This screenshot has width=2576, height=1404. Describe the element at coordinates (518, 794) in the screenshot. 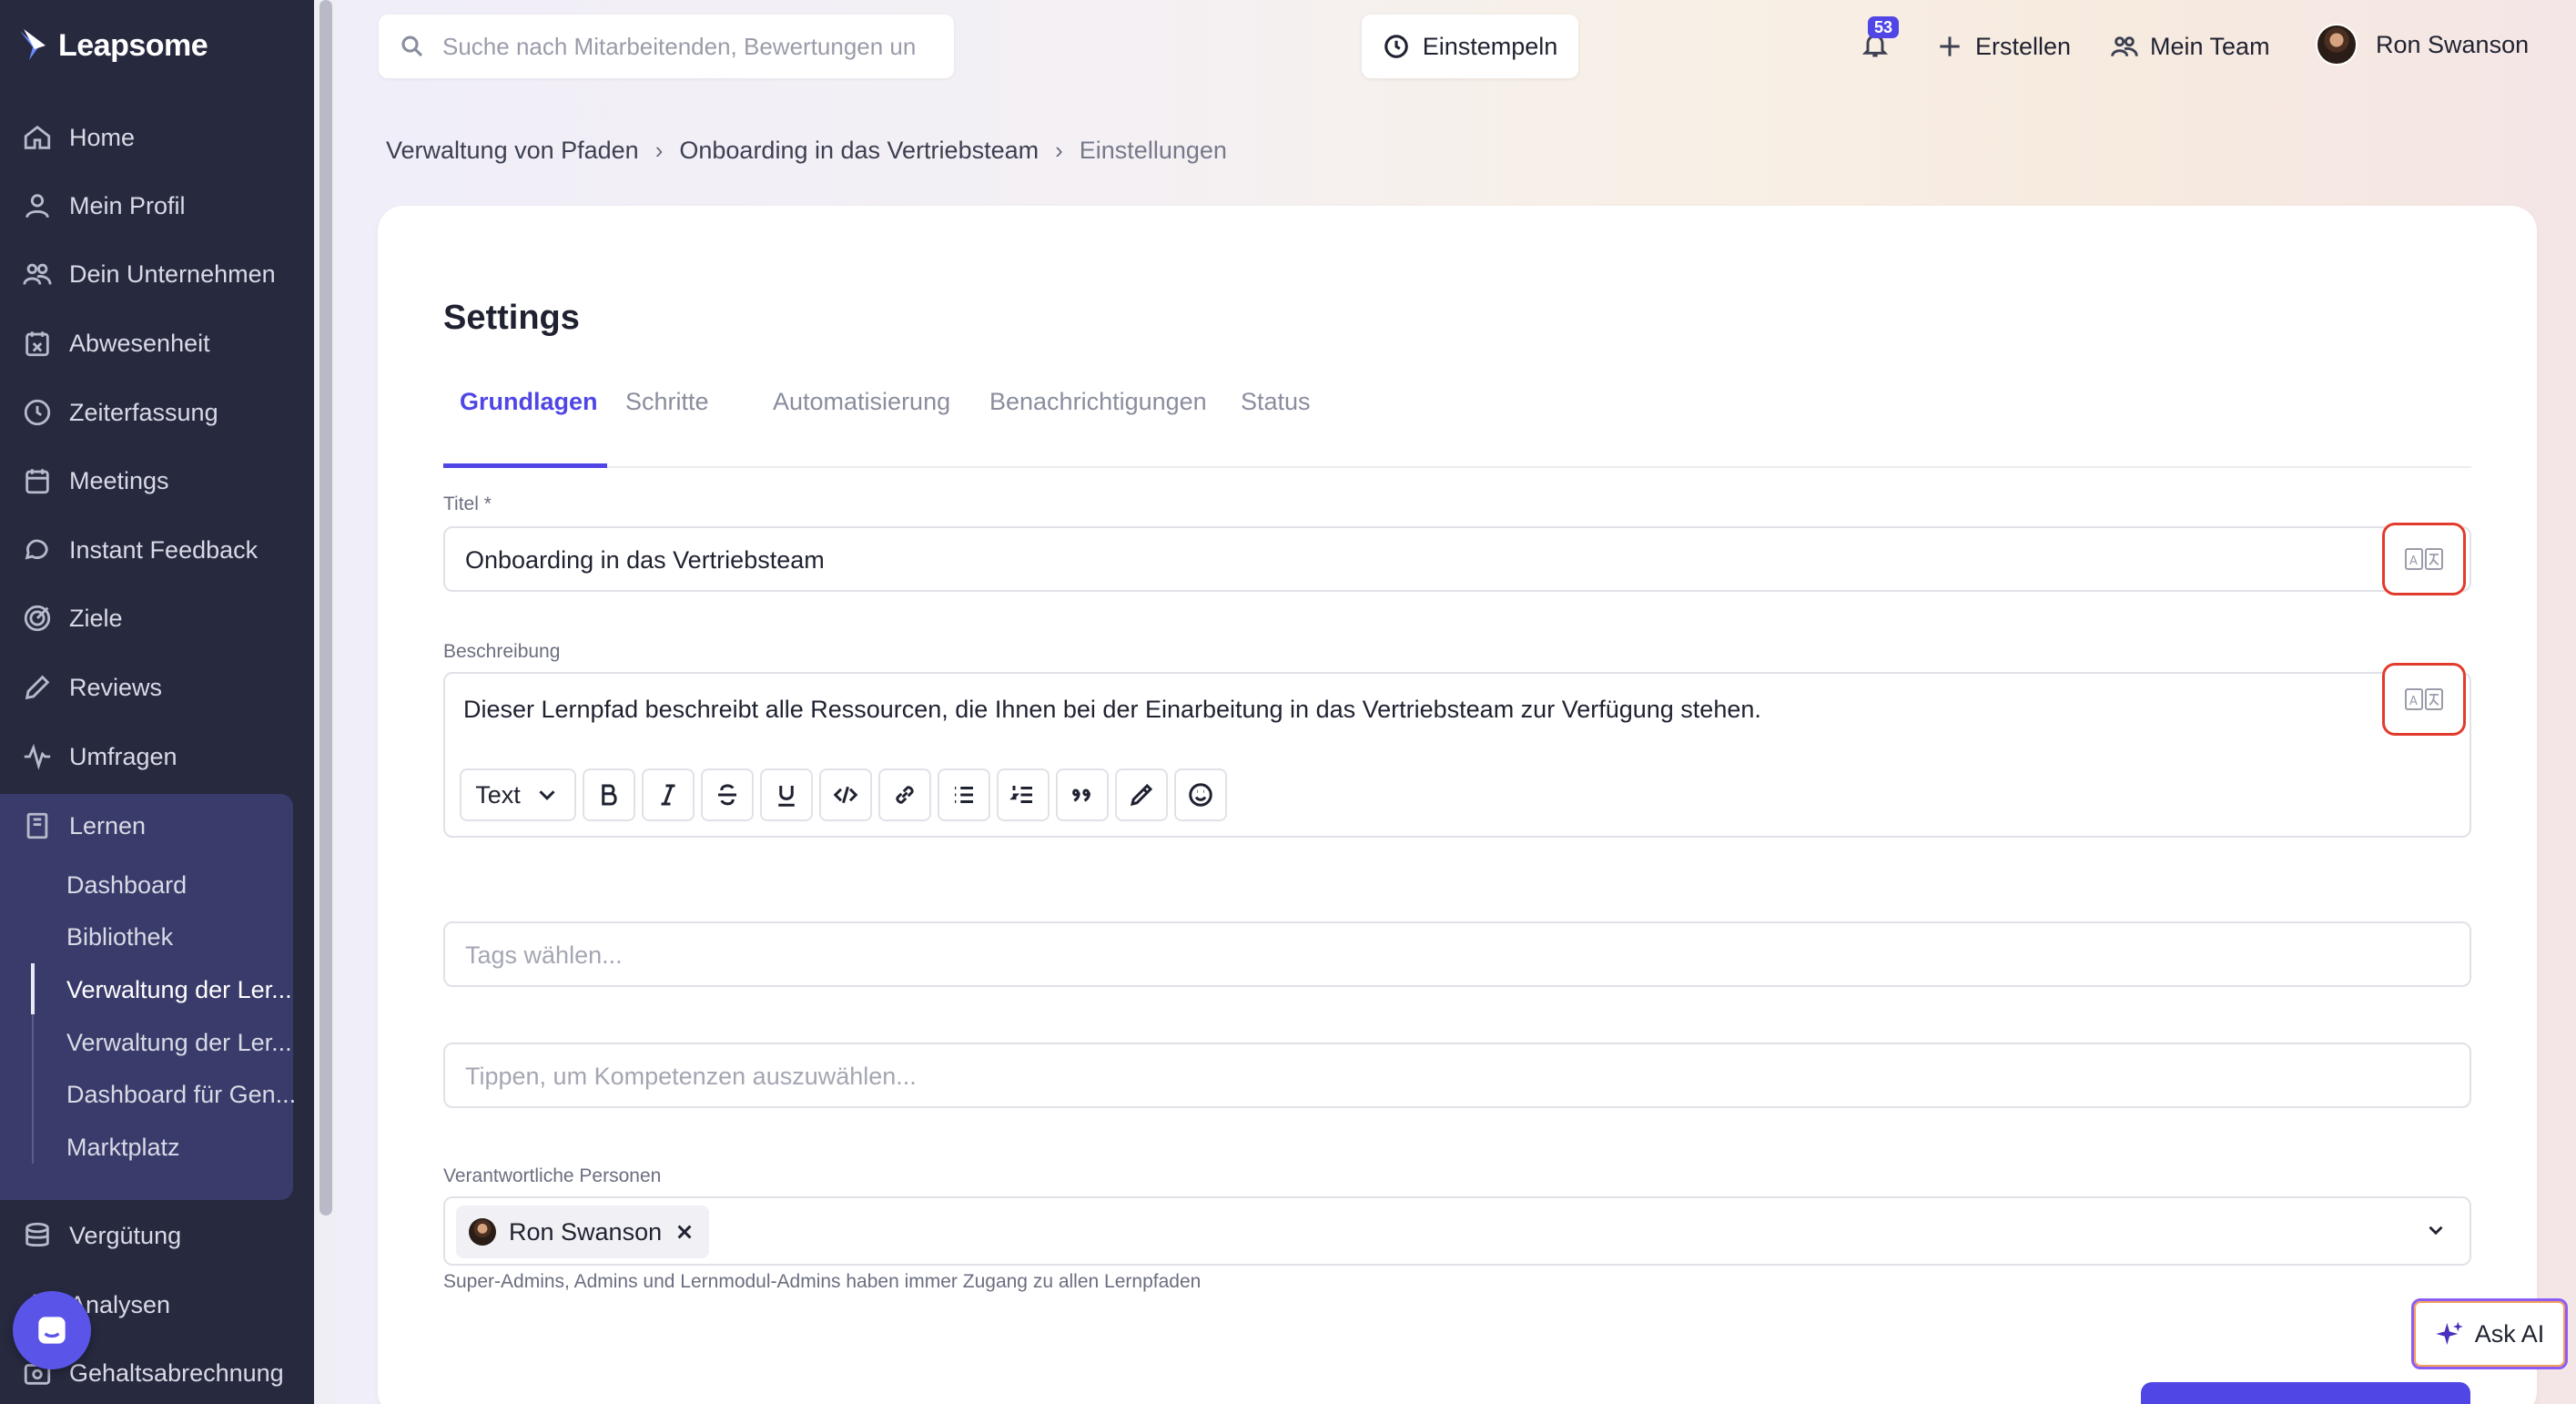

I see `text-style-dropdown: Text` at that location.